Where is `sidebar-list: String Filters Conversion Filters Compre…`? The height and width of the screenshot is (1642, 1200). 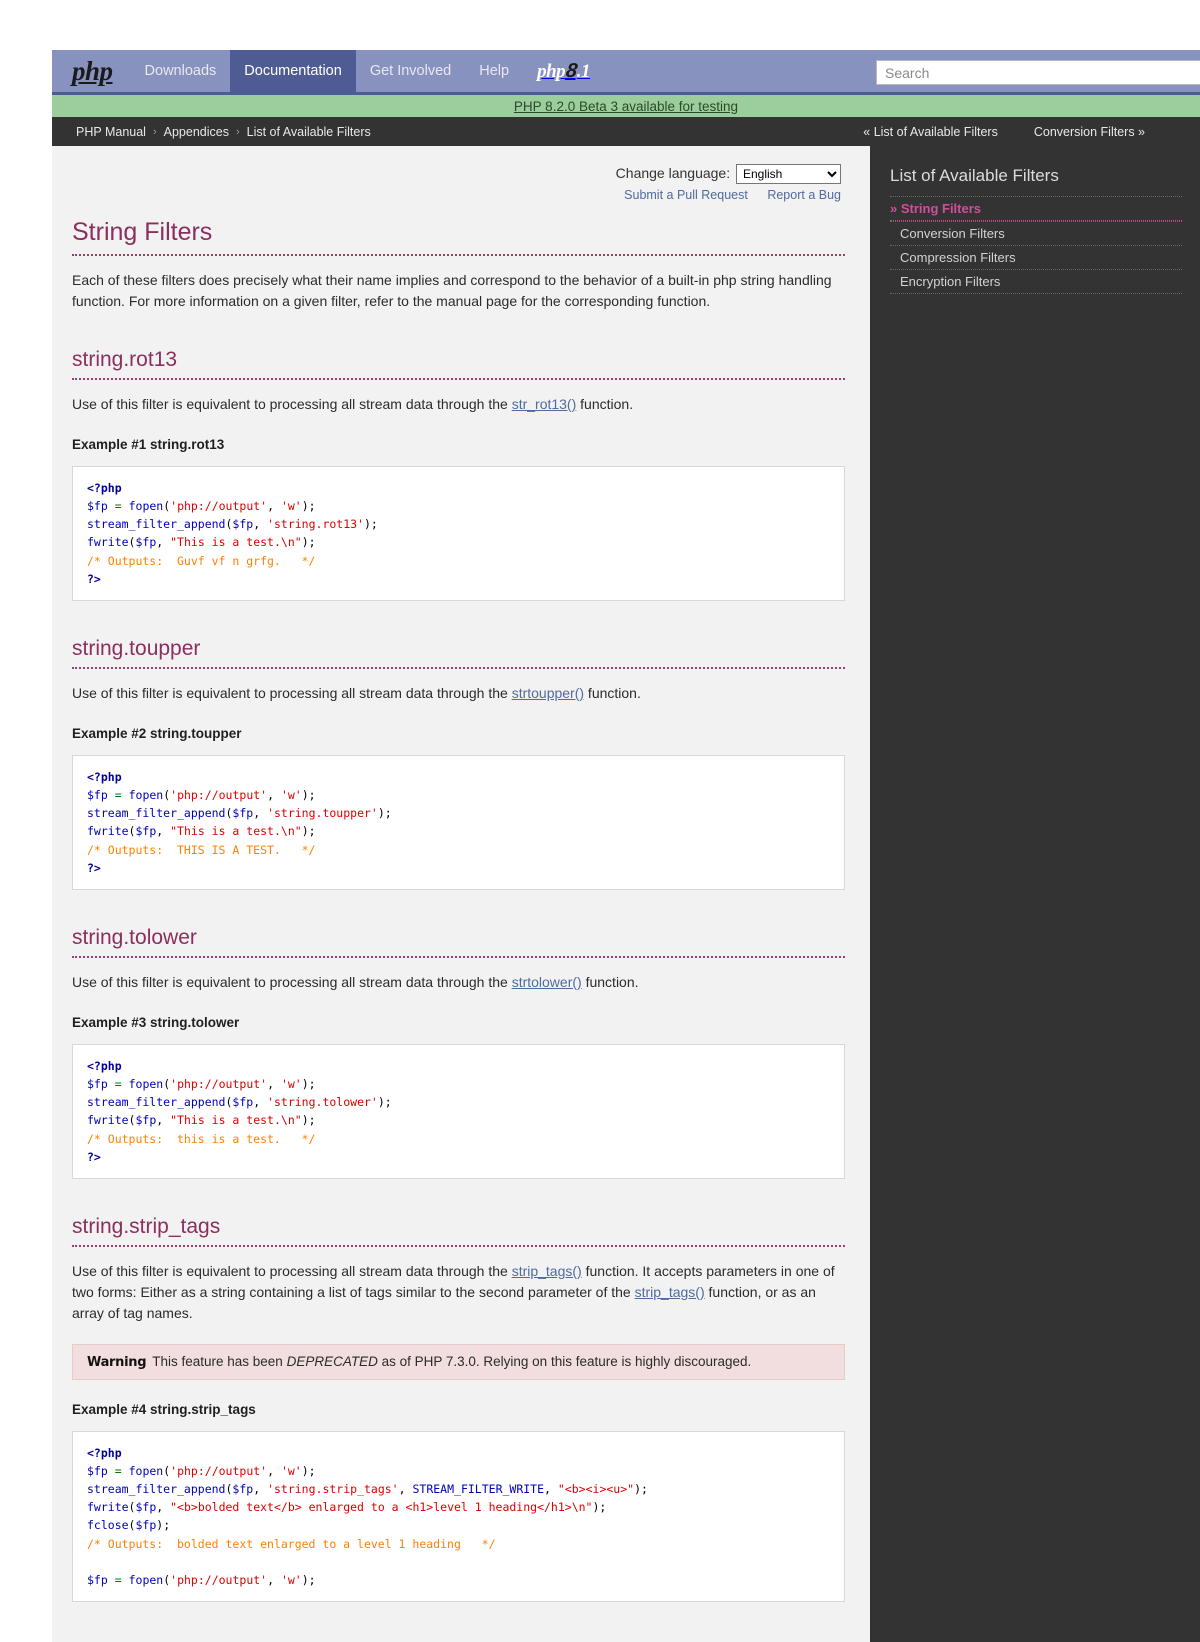
sidebar-list: String Filters Conversion Filters Compre… is located at coordinates (1036, 245).